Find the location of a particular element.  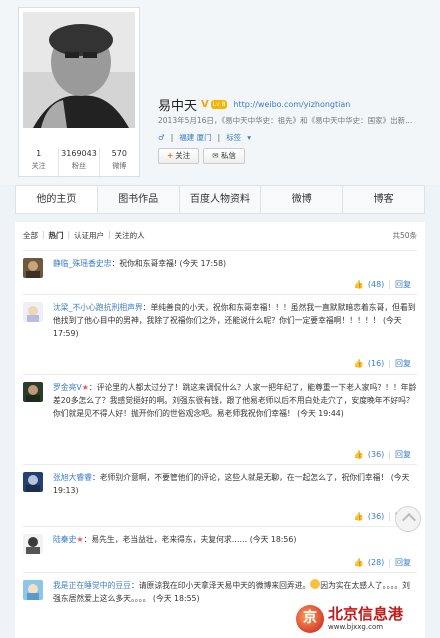

verified-icon: V is located at coordinates (205, 104).